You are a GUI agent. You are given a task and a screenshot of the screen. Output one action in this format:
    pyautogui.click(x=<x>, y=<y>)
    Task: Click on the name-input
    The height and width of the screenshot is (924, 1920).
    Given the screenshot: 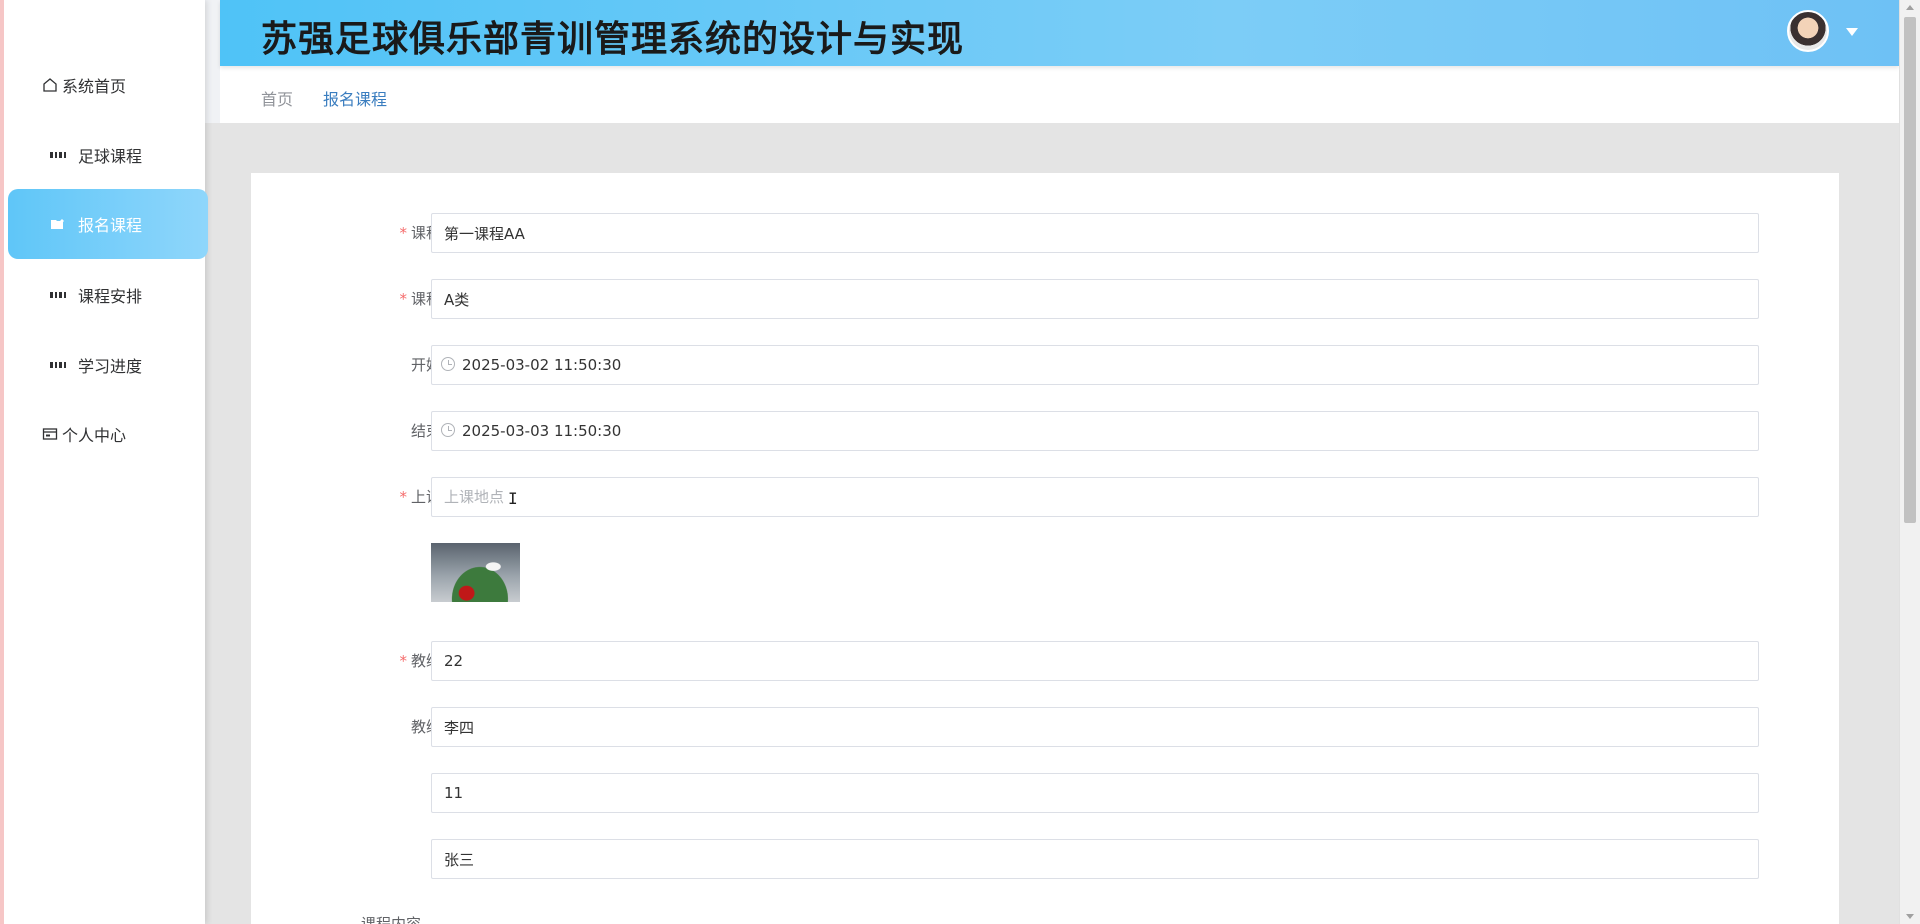 What is the action you would take?
    pyautogui.click(x=1095, y=859)
    